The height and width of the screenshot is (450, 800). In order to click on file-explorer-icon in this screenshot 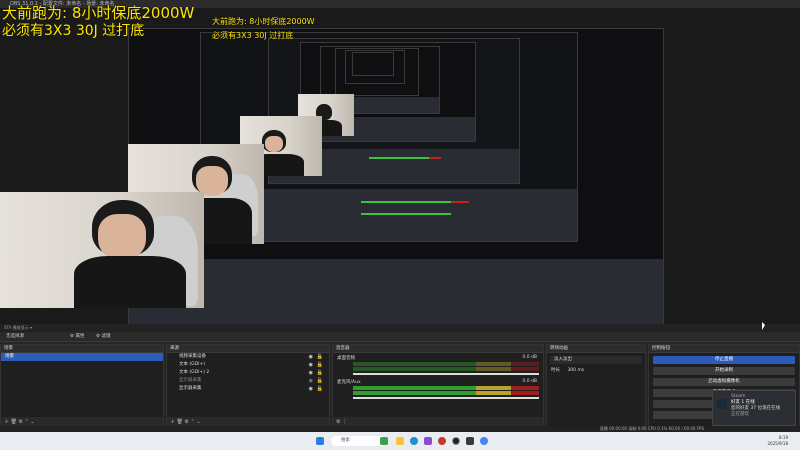, I will do `click(400, 441)`.